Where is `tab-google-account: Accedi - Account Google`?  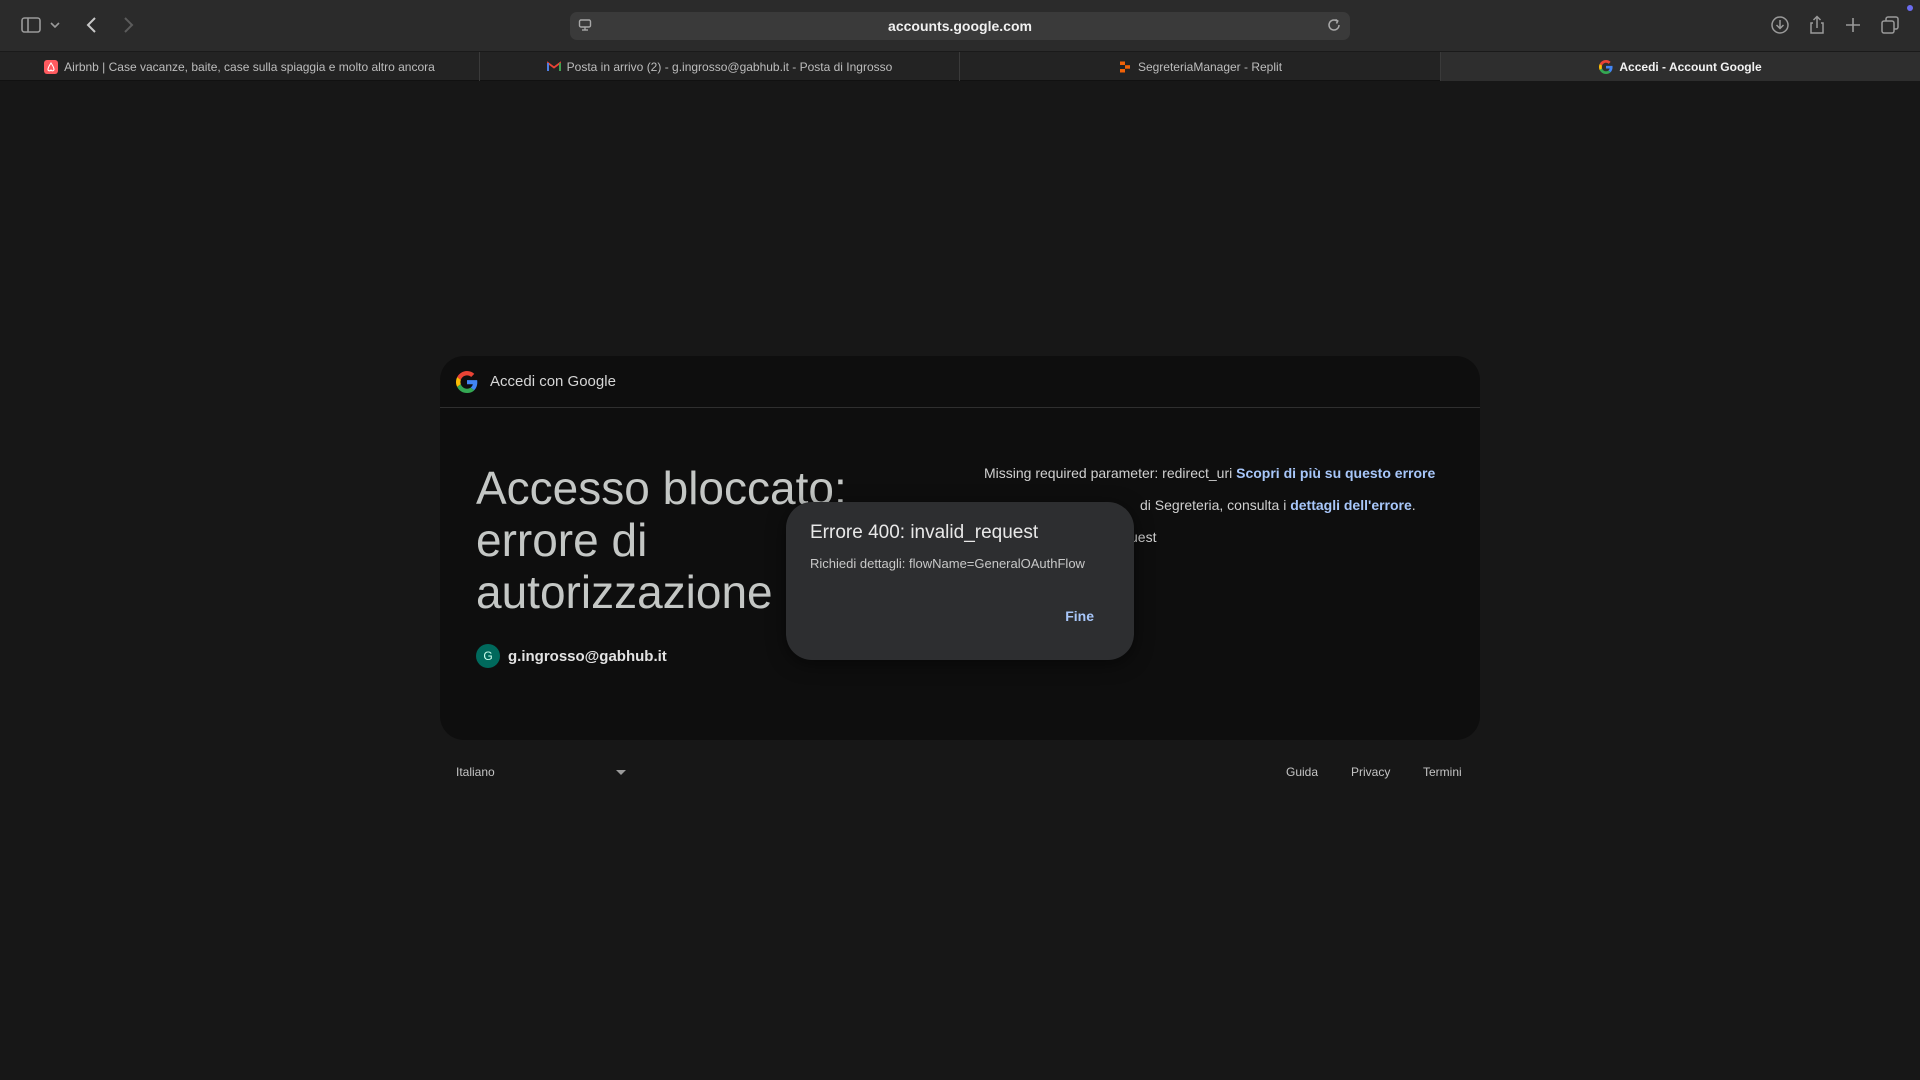 tab-google-account: Accedi - Account Google is located at coordinates (1680, 66).